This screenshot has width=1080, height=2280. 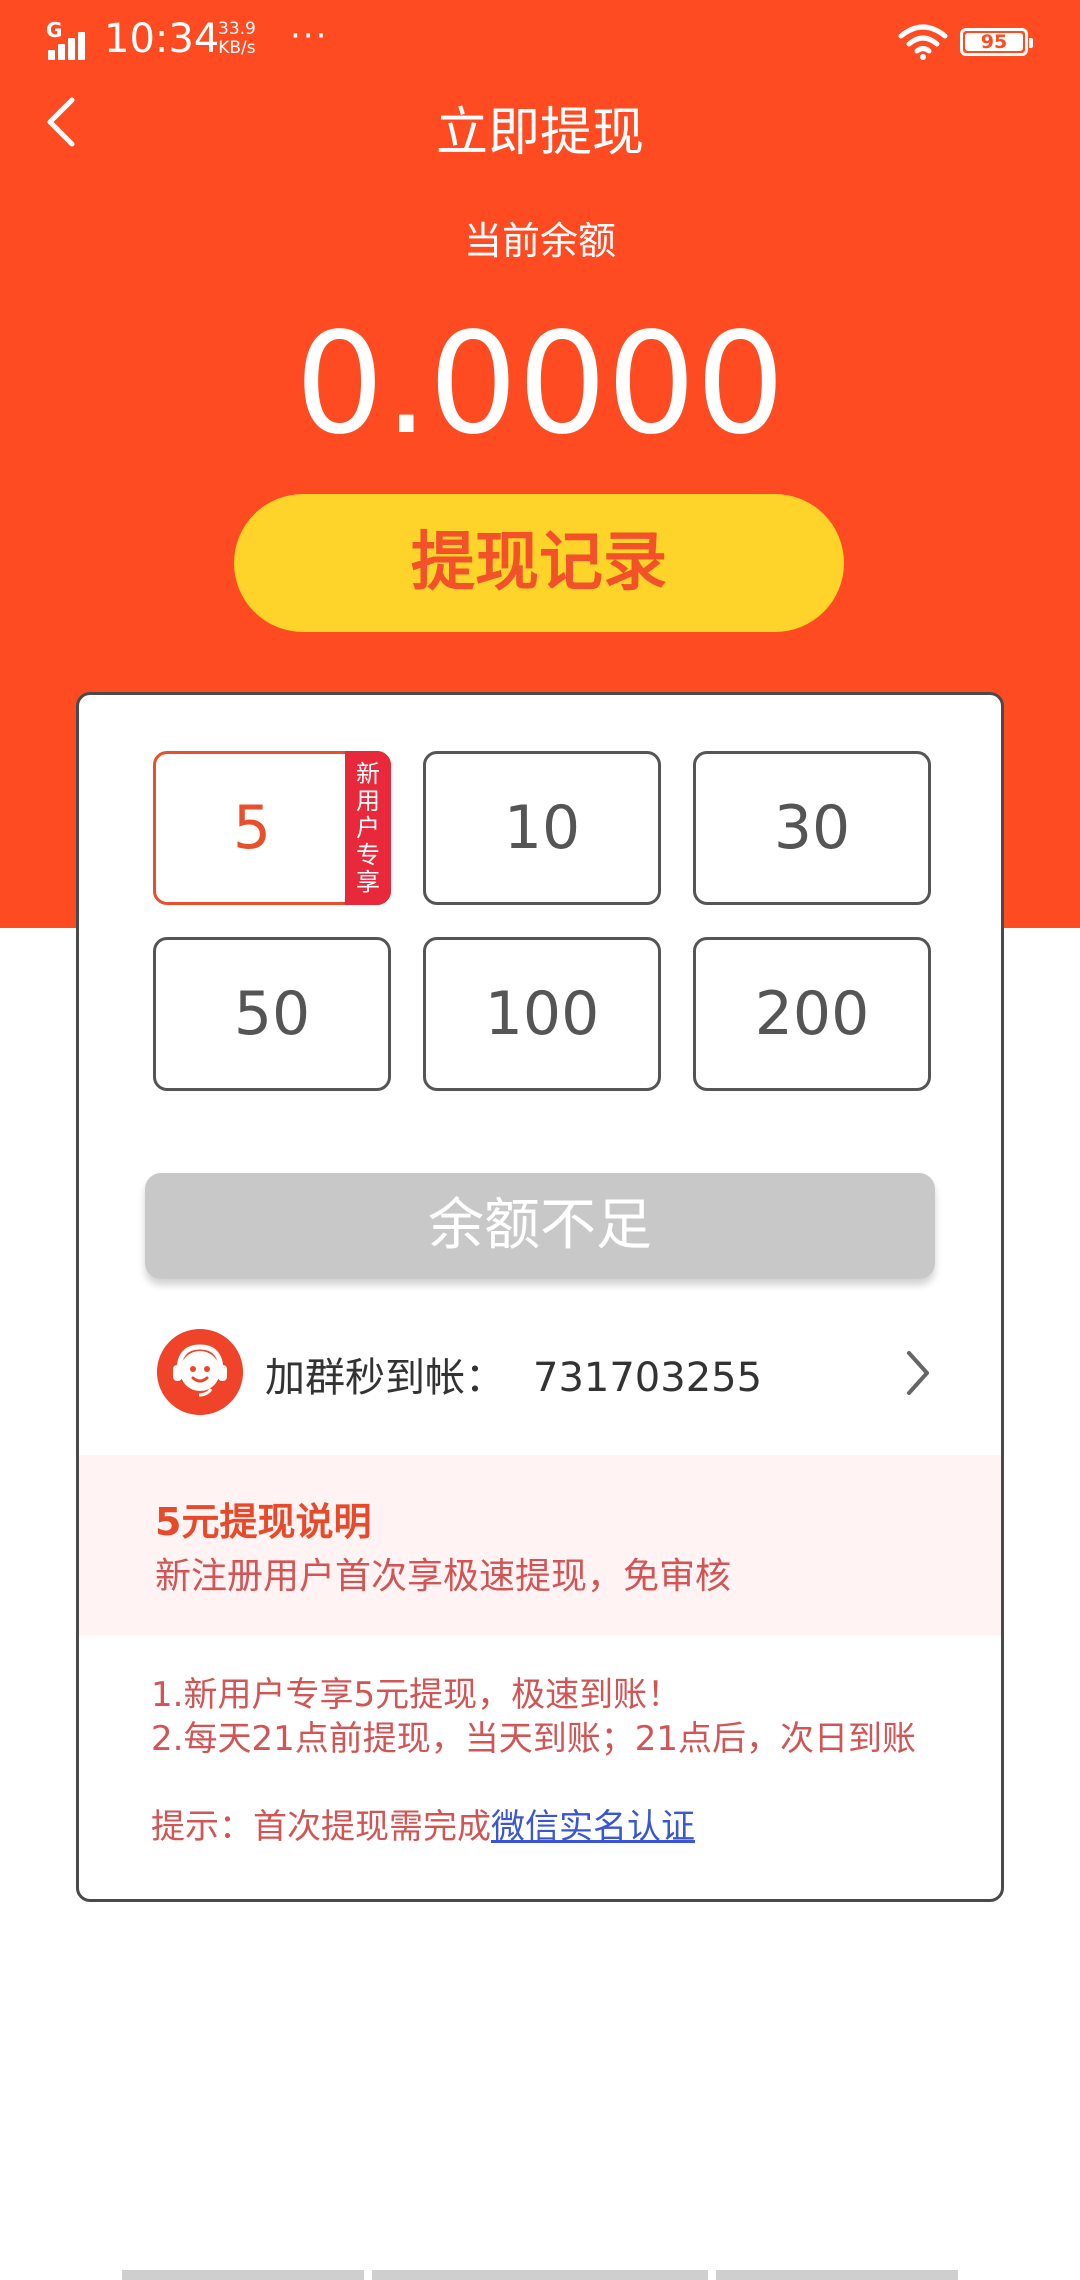 What do you see at coordinates (309, 36) in the screenshot?
I see `more-icon: ···` at bounding box center [309, 36].